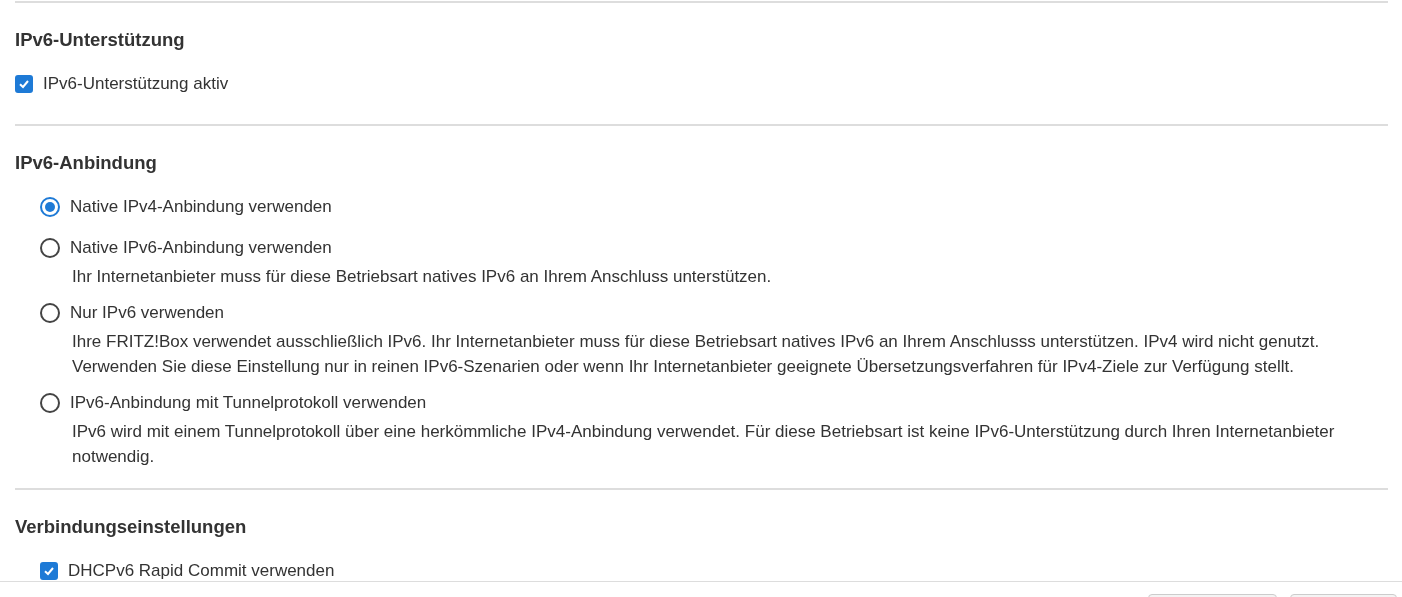  What do you see at coordinates (201, 571) in the screenshot?
I see `checkbox-label: DHCPv6 Rapid Commit verwenden` at bounding box center [201, 571].